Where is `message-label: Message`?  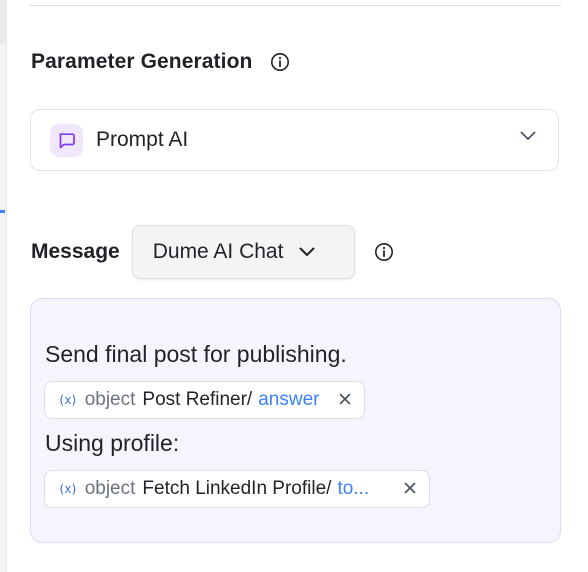 message-label: Message is located at coordinates (75, 251).